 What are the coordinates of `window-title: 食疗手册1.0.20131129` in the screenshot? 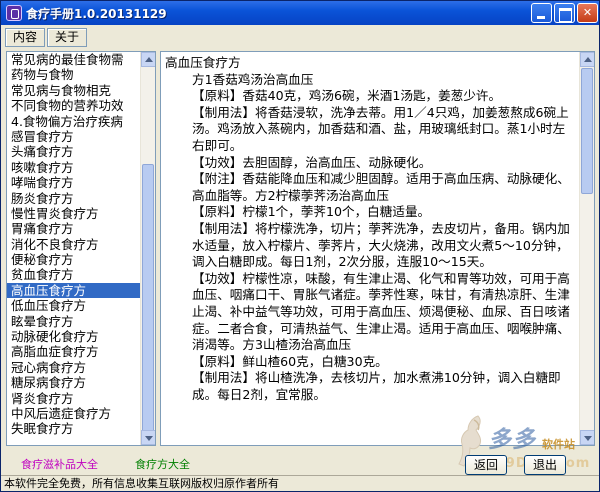 It's located at (96, 14).